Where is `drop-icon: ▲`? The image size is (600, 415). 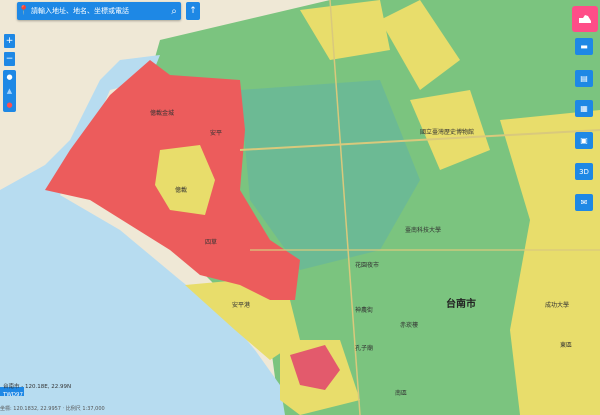 drop-icon: ▲ is located at coordinates (9, 91).